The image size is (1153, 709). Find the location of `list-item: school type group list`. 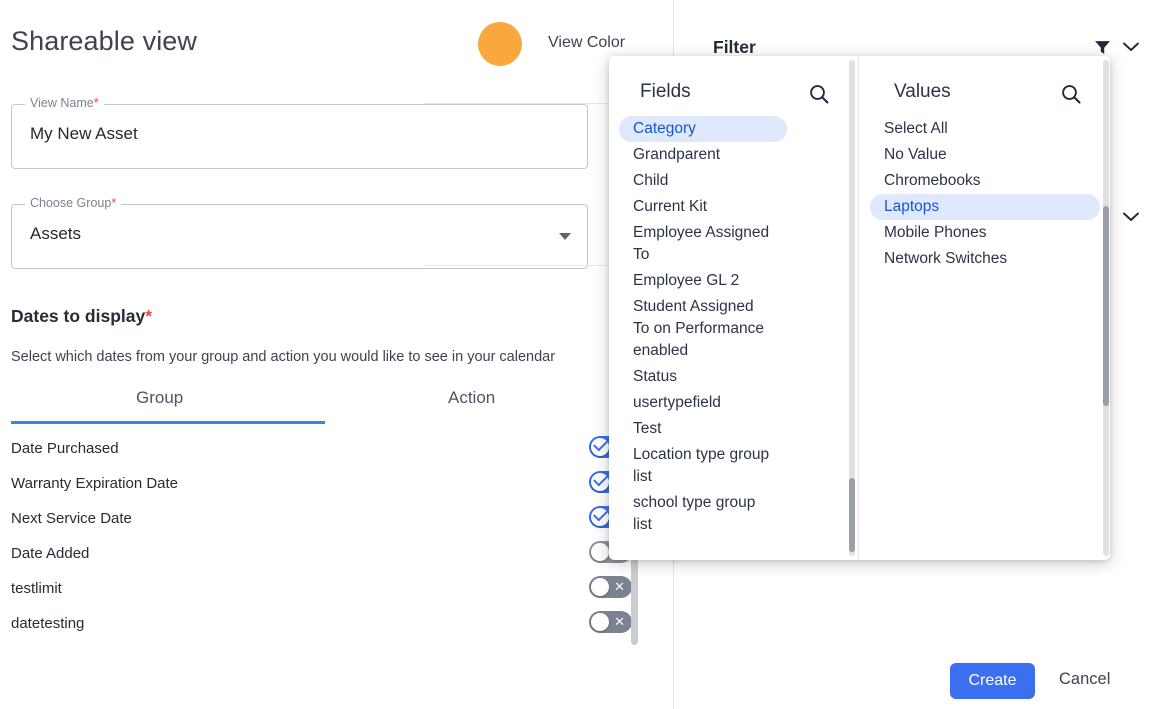

list-item: school type group list is located at coordinates (703, 514).